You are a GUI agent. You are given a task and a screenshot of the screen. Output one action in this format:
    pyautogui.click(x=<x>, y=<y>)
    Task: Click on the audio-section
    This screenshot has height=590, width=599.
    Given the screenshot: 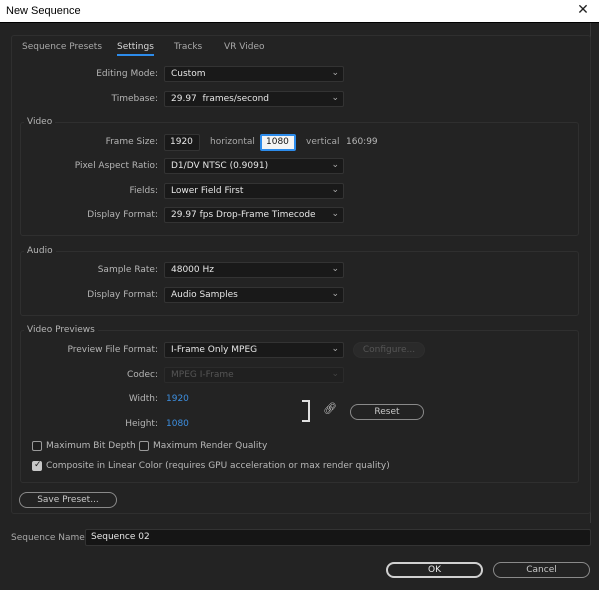 What is the action you would take?
    pyautogui.click(x=299, y=283)
    